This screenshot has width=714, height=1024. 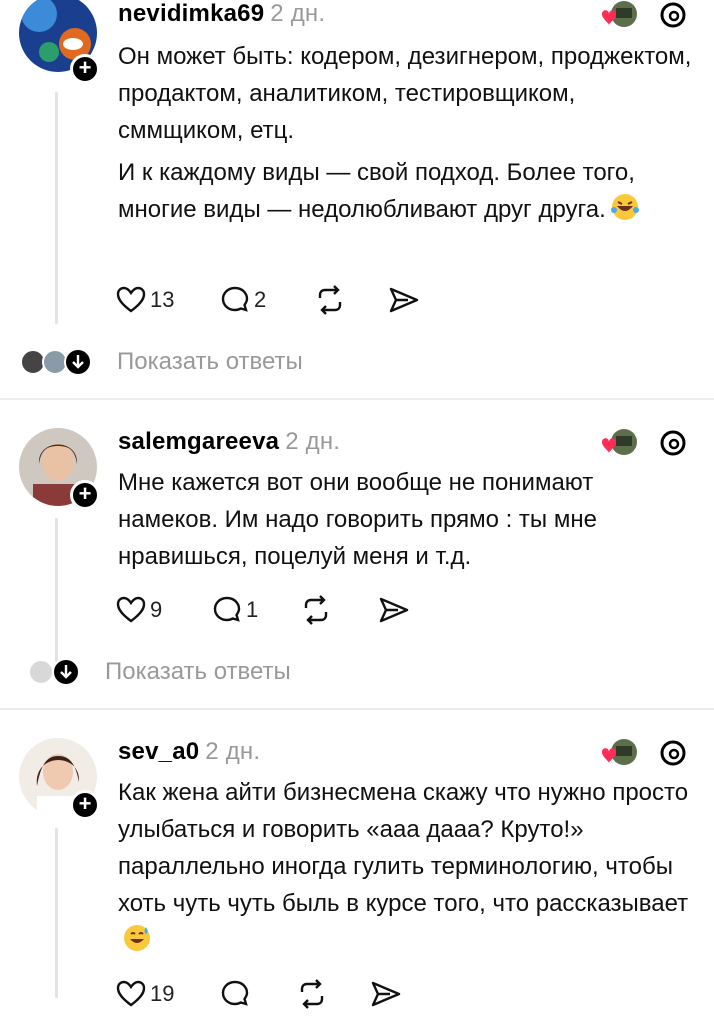 I want to click on comment-count: 2, so click(x=260, y=299).